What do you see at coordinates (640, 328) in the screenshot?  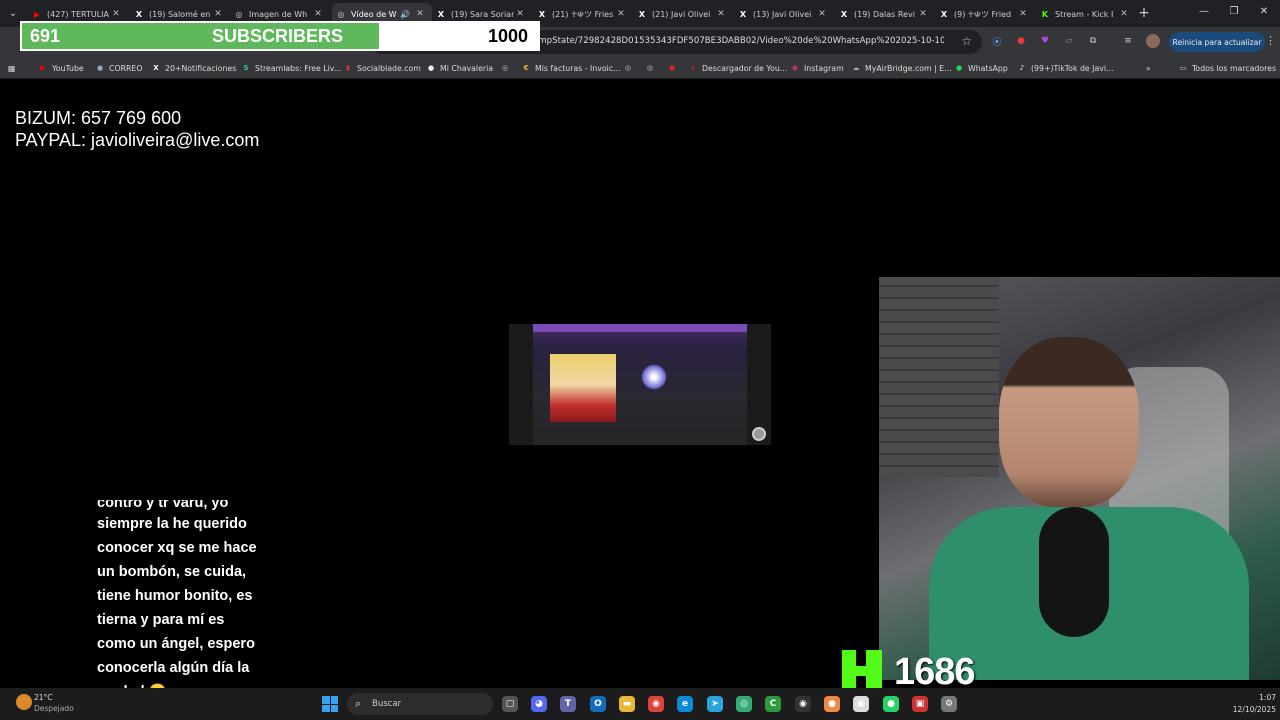 I see `thumbnail-strip` at bounding box center [640, 328].